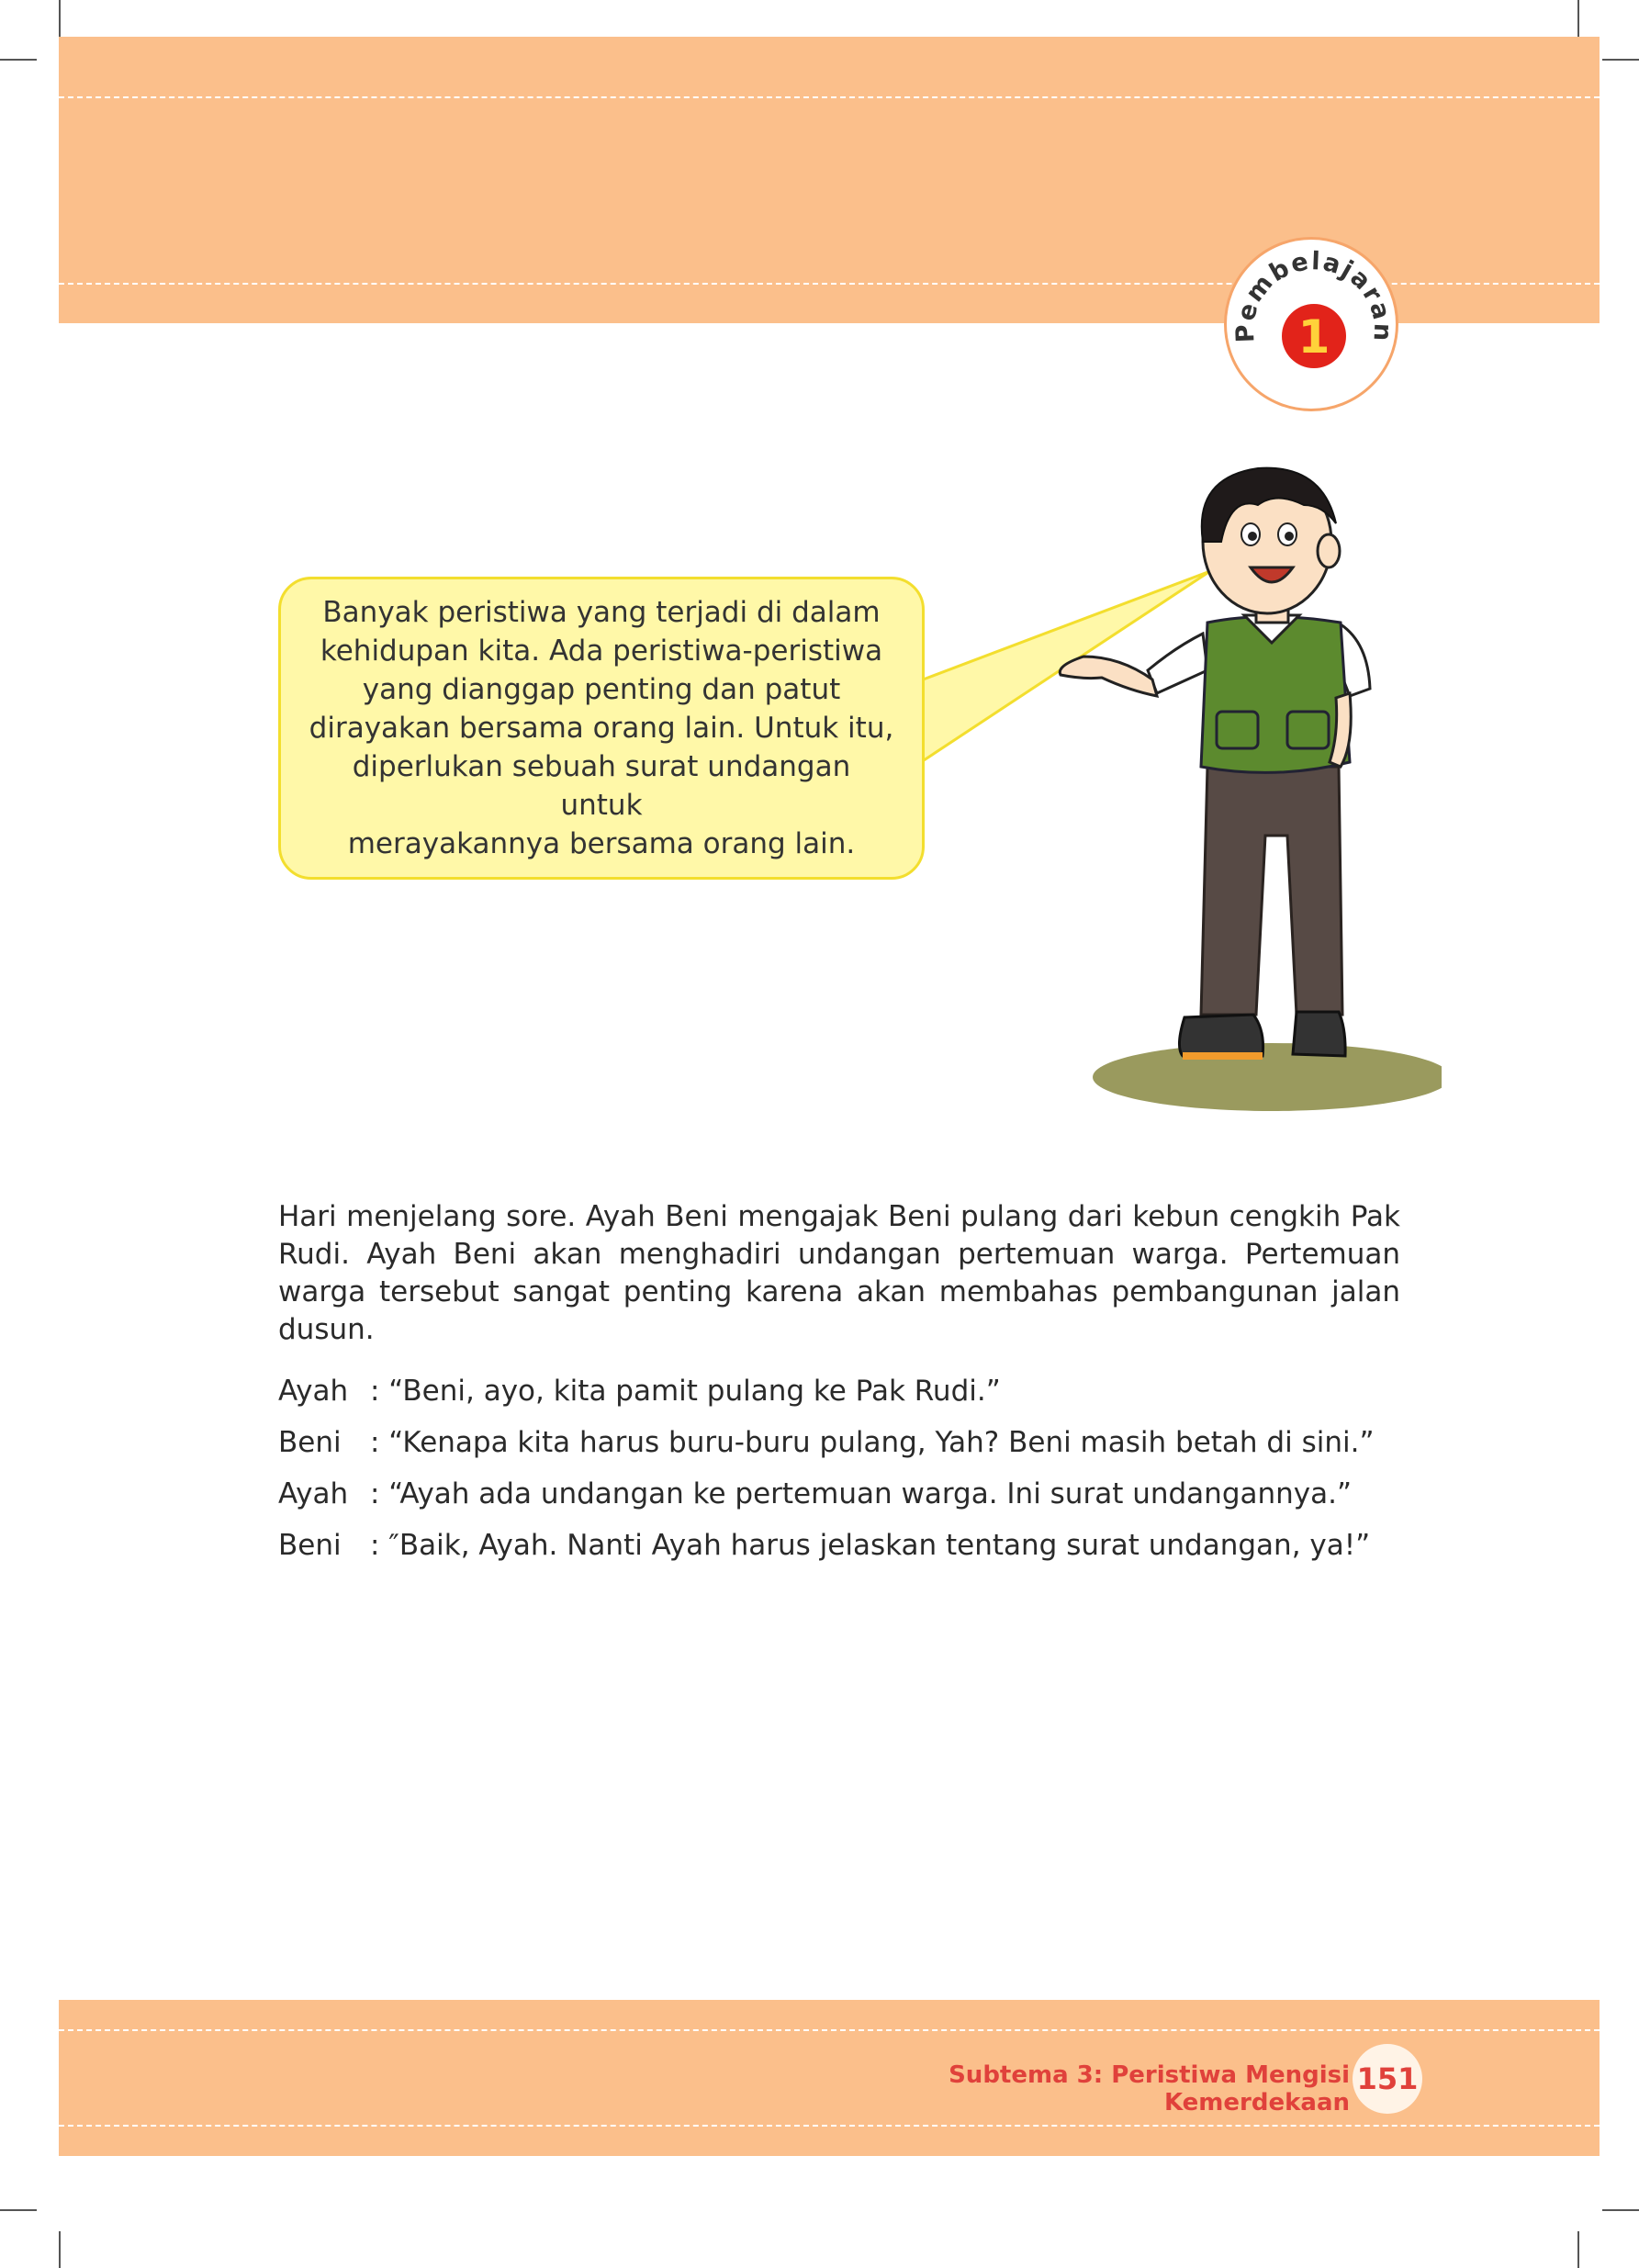 The image size is (1639, 2268). I want to click on pointing-arm, so click(1109, 677).